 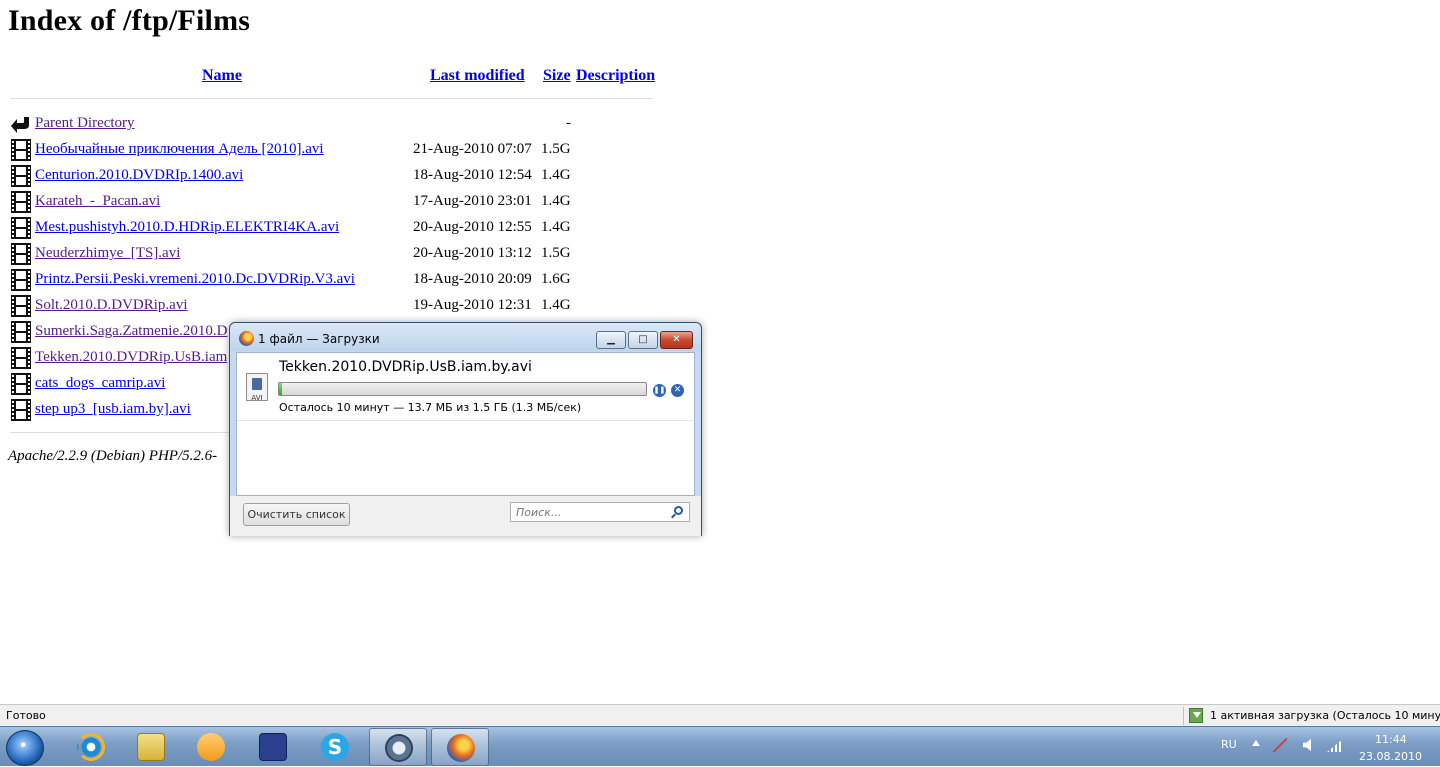 I want to click on file-date: 18-Aug-2010 20:09, so click(x=472, y=279).